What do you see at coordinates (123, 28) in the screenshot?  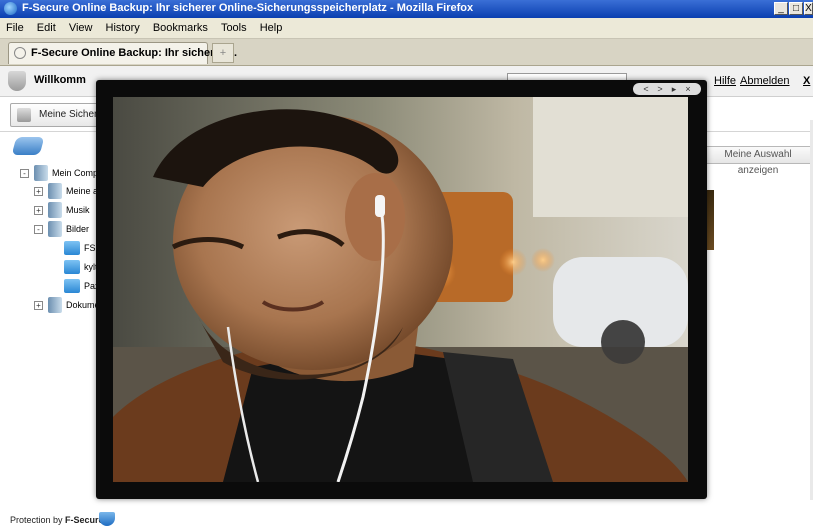 I see `menu-history: History` at bounding box center [123, 28].